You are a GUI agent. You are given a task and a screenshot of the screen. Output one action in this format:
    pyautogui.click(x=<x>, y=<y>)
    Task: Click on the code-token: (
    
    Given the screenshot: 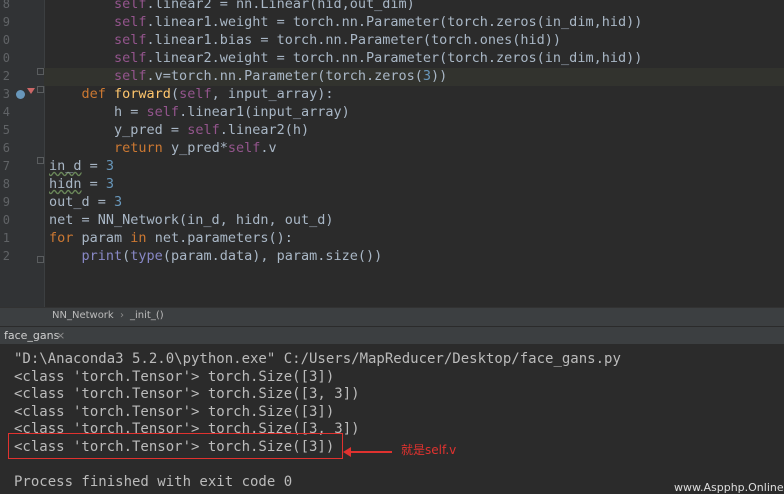 What is the action you would take?
    pyautogui.click(x=175, y=94)
    